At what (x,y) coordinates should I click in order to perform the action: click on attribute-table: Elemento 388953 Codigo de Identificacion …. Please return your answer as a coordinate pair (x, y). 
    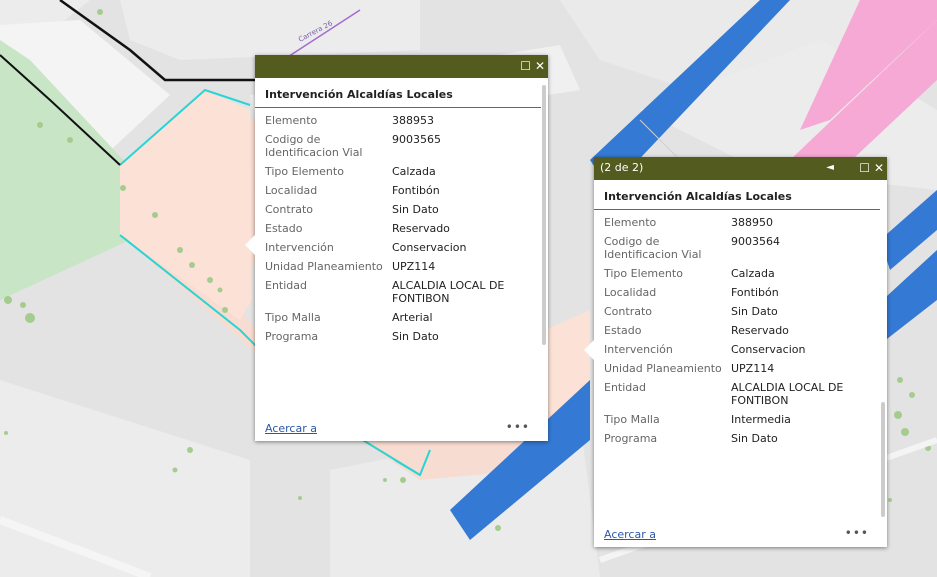
    Looking at the image, I should click on (396, 231).